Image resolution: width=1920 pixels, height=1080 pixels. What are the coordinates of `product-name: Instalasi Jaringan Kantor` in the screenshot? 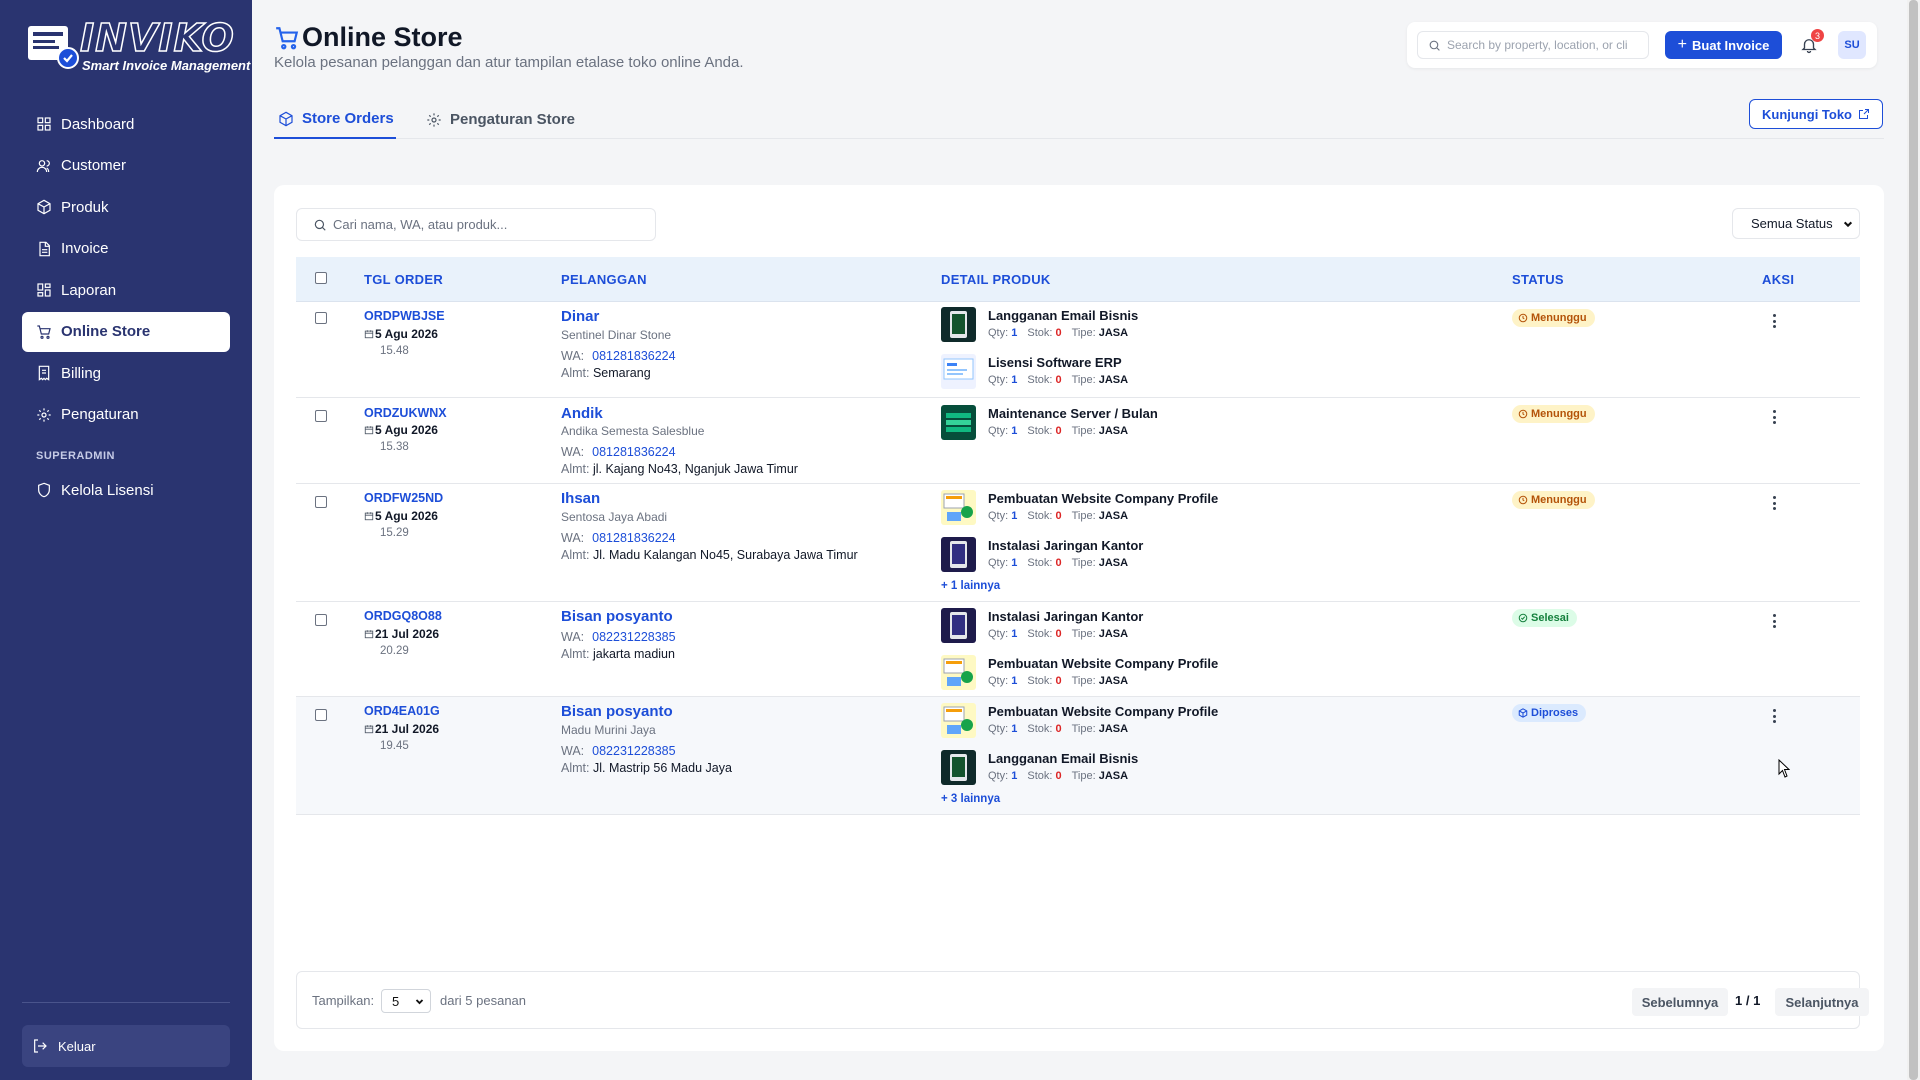 It's located at (1066, 545).